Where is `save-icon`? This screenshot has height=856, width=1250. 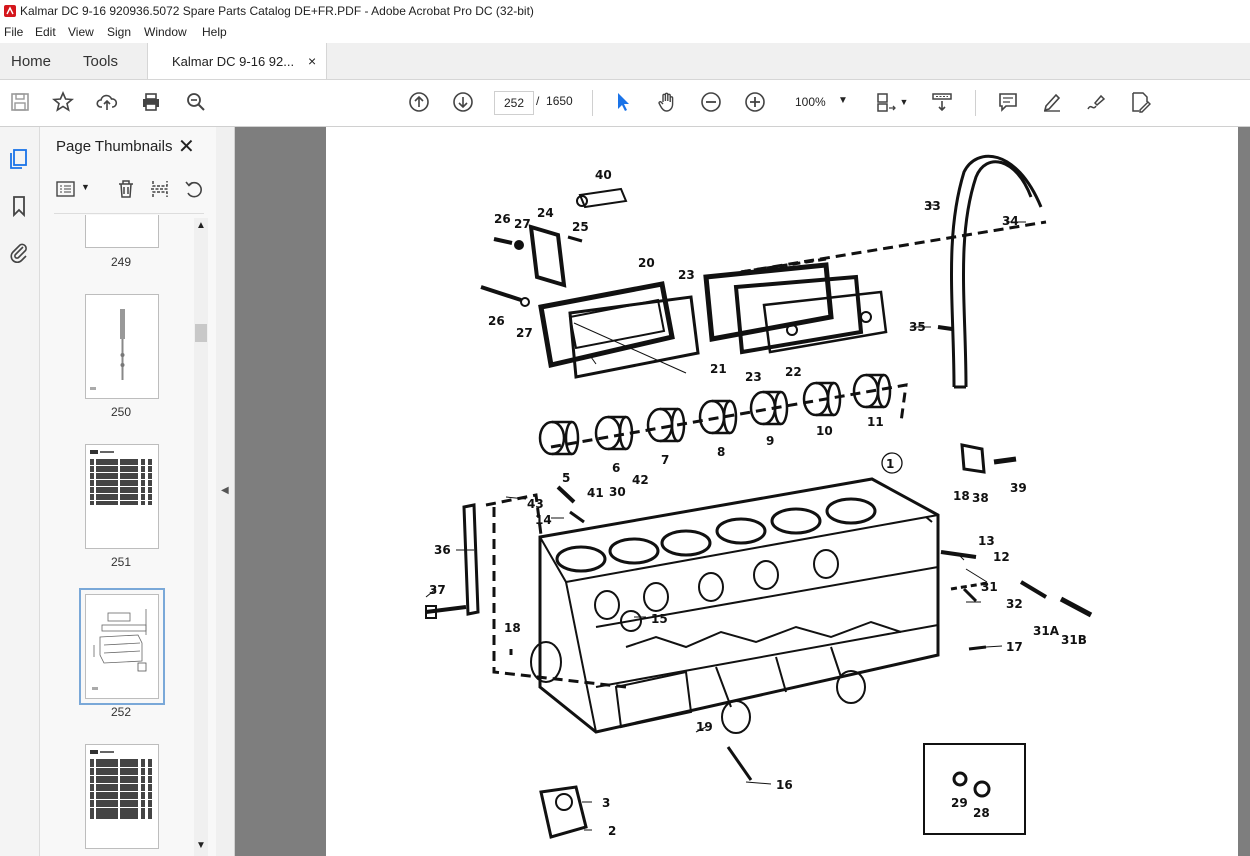
save-icon is located at coordinates (20, 102).